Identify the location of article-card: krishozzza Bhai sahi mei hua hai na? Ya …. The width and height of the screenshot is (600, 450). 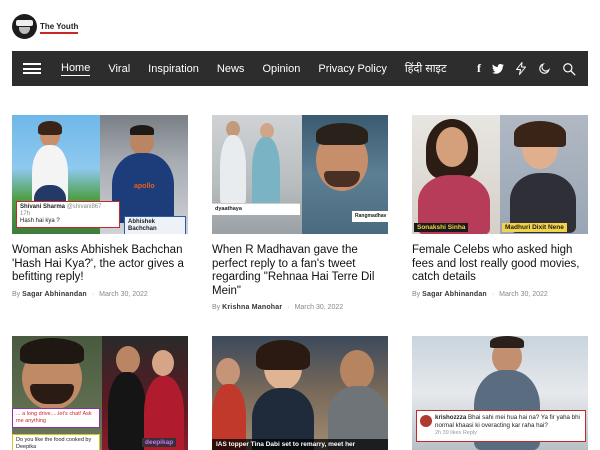
(500, 393).